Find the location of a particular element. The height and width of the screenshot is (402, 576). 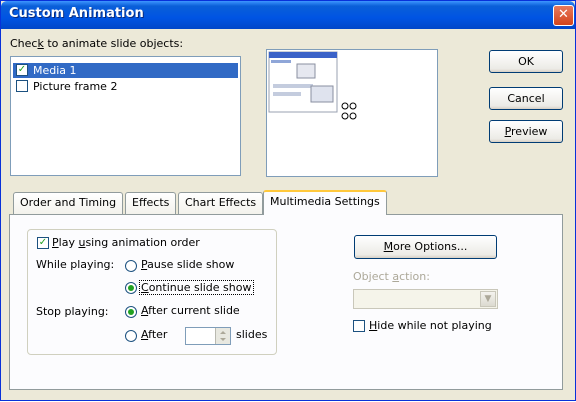

check-icon: ✓ is located at coordinates (22, 70).